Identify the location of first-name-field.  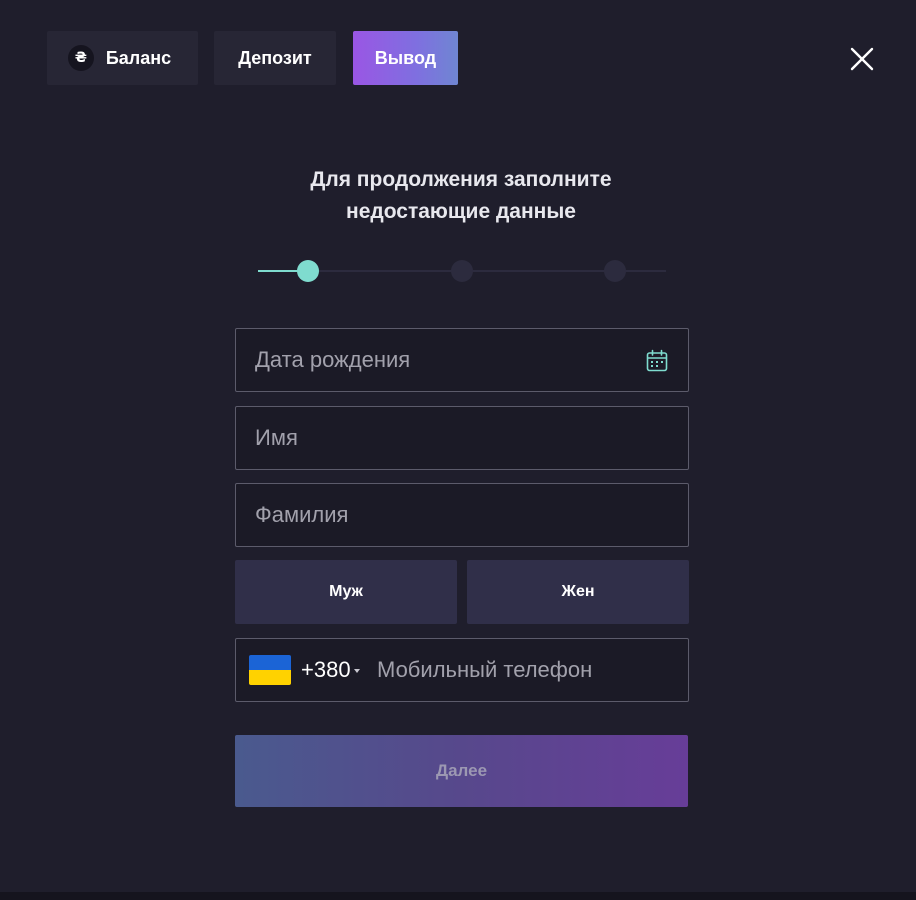
(462, 438).